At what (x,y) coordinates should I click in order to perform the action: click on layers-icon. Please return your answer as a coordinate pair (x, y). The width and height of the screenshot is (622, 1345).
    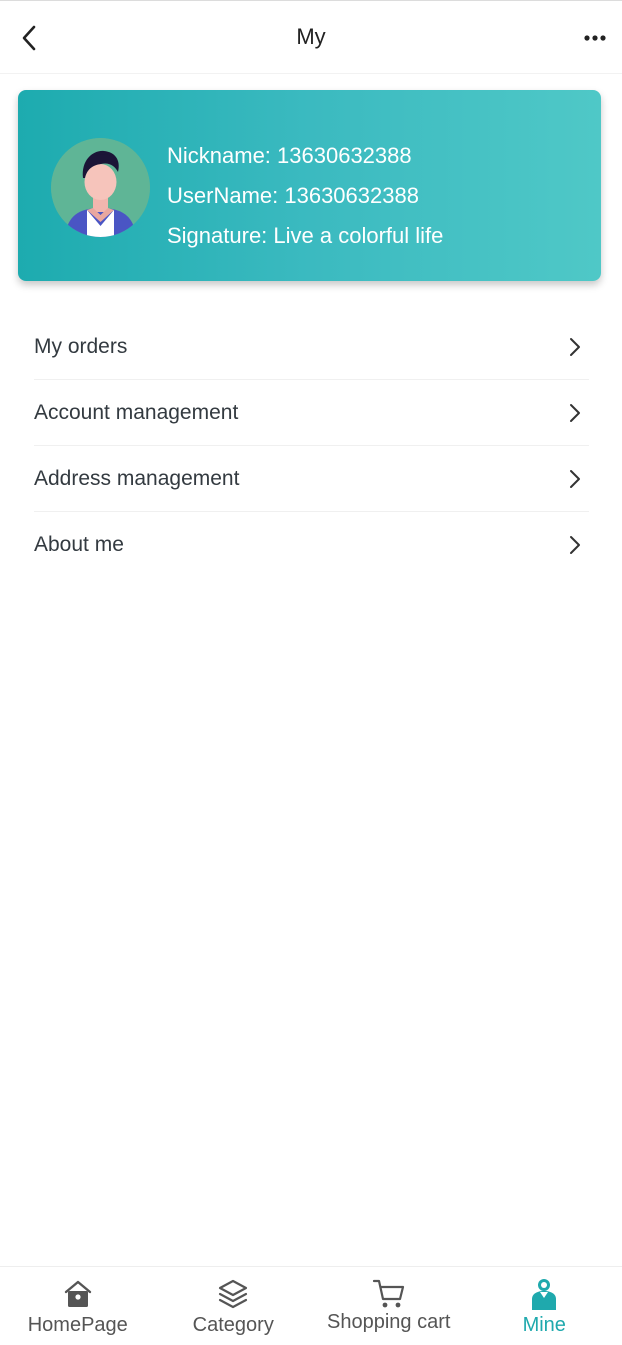
    Looking at the image, I should click on (233, 1294).